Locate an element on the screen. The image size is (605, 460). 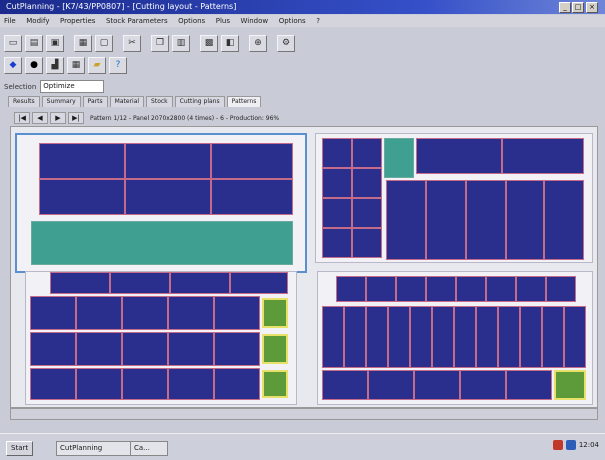
first-pattern-button: |◀ is located at coordinates (22, 118).